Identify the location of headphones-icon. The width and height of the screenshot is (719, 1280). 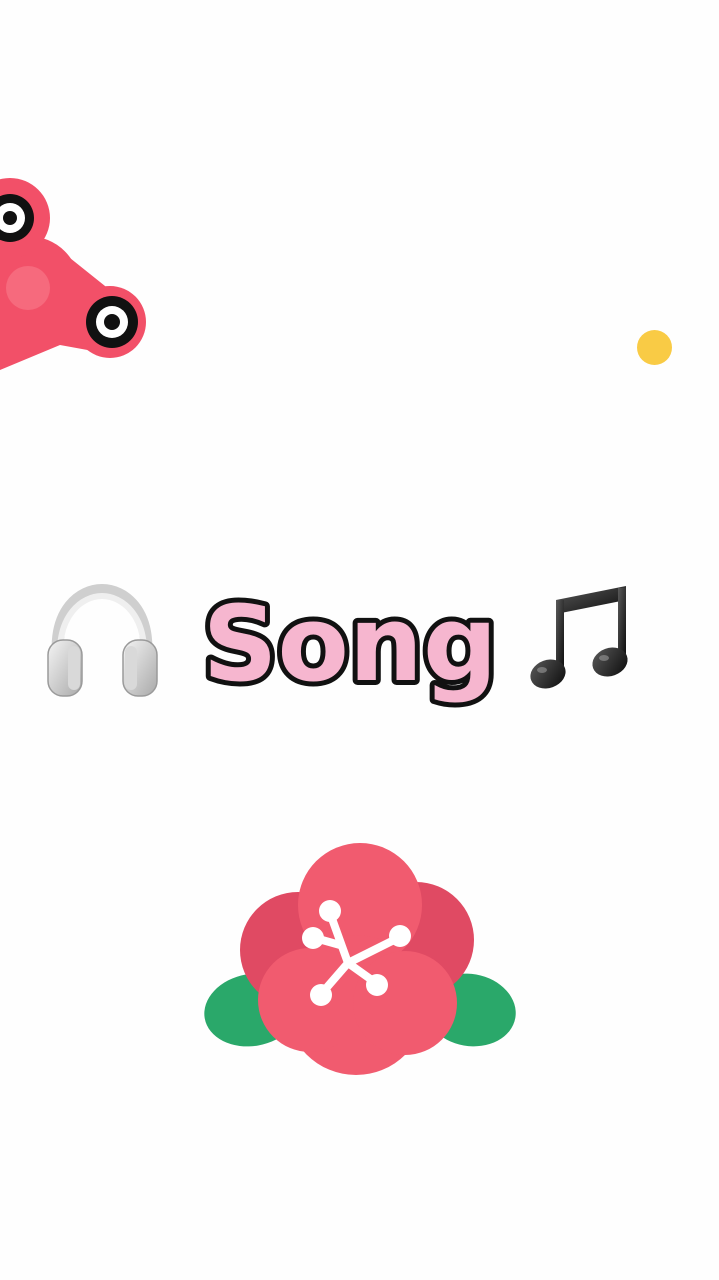
(102, 640).